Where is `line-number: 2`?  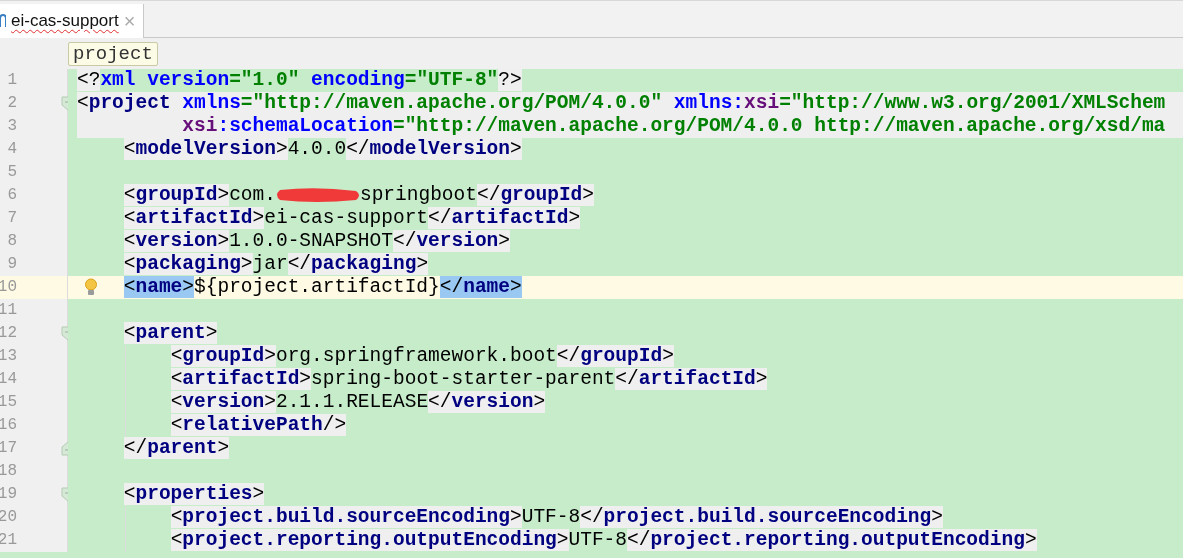
line-number: 2 is located at coordinates (12, 103).